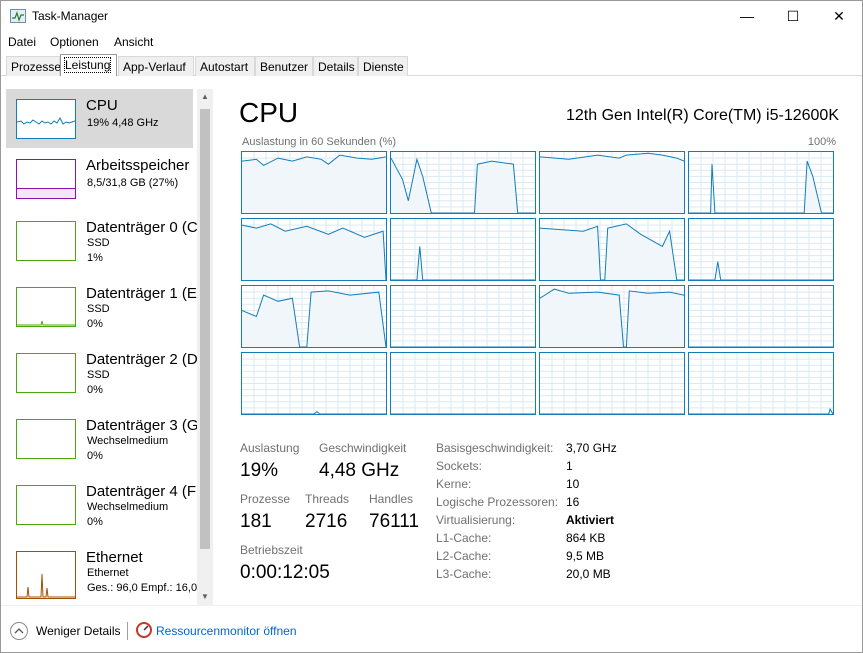 This screenshot has width=863, height=653. Describe the element at coordinates (326, 521) in the screenshot. I see `stat-threads-value: 2716` at that location.